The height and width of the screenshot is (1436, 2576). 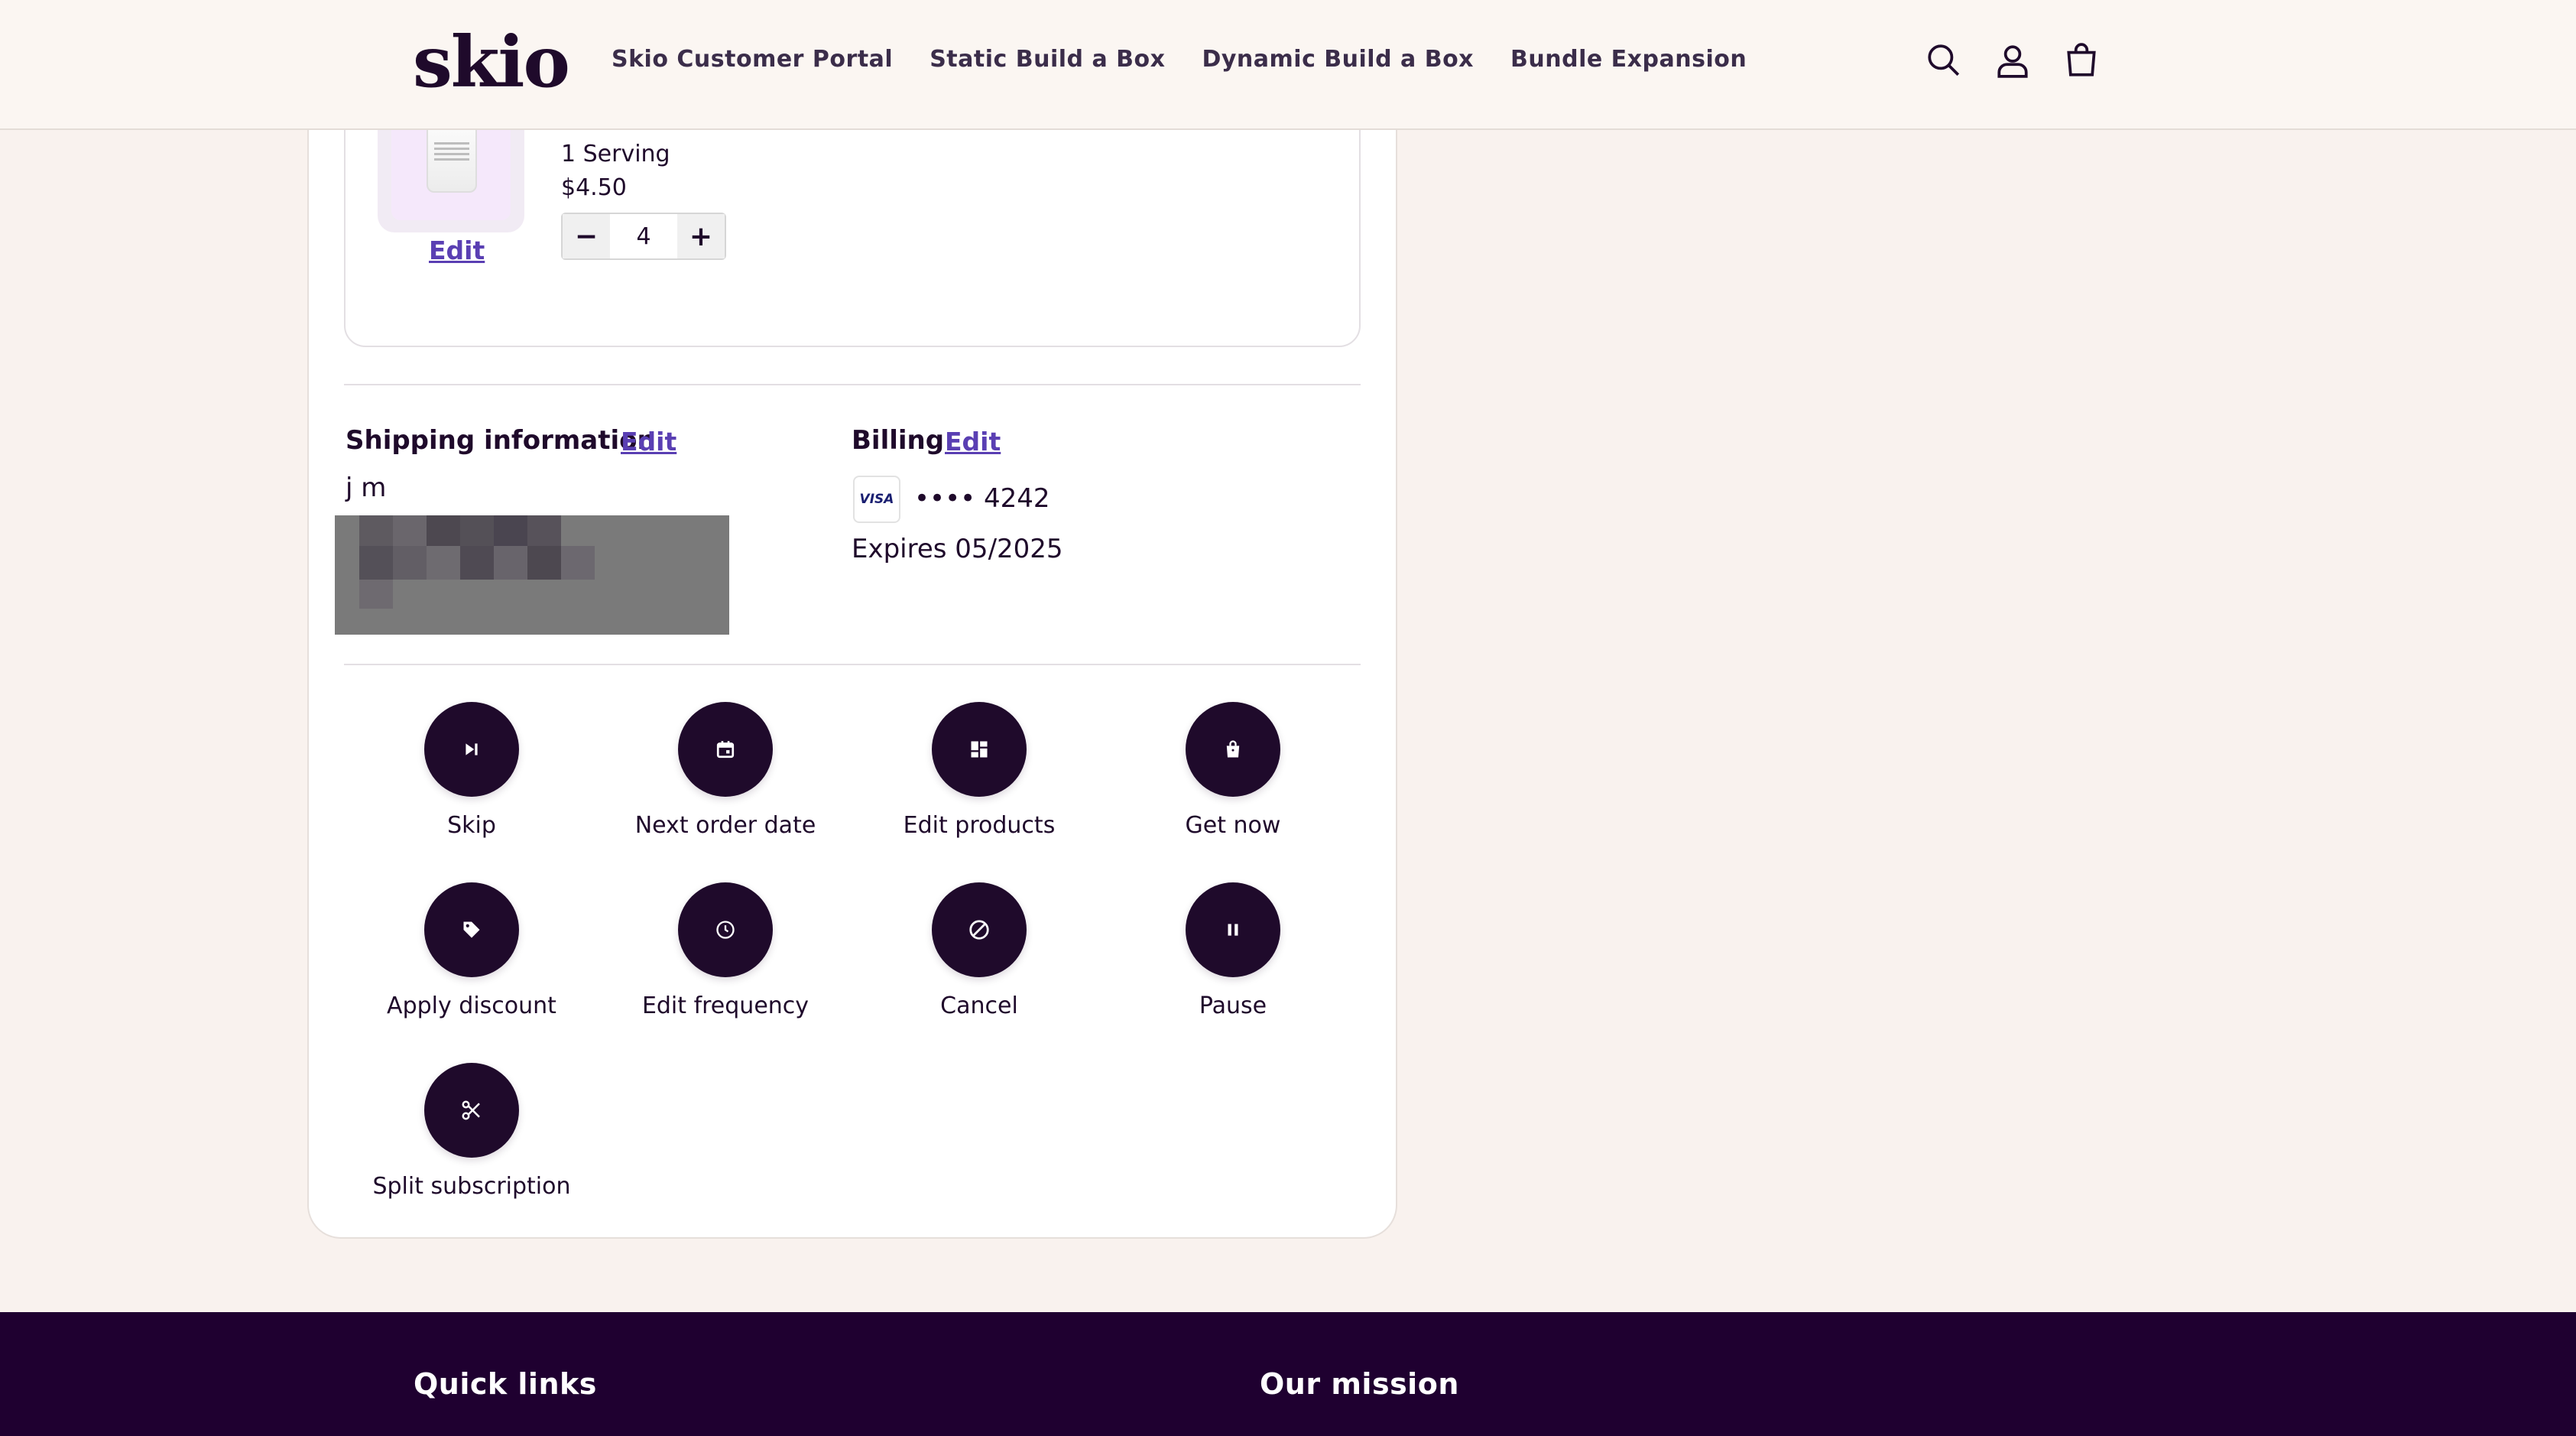 What do you see at coordinates (898, 440) in the screenshot?
I see `billing-title: Billing` at bounding box center [898, 440].